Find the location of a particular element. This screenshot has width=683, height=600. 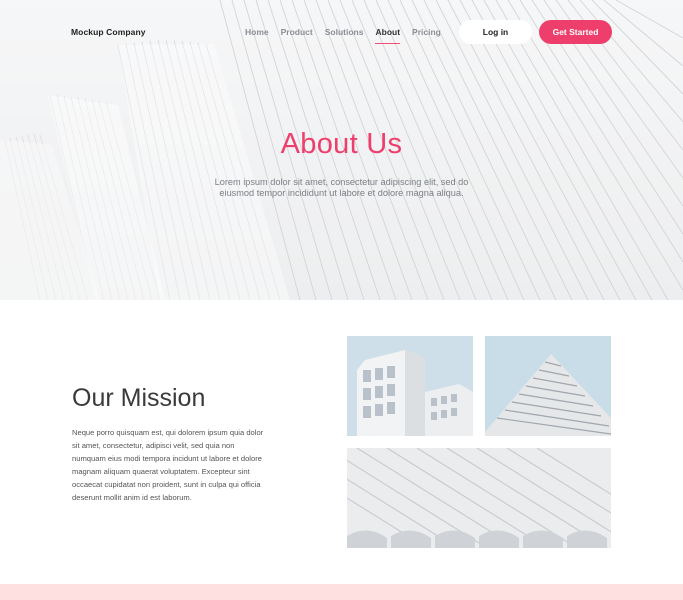

nav-link-solutions: Solutions is located at coordinates (344, 34).